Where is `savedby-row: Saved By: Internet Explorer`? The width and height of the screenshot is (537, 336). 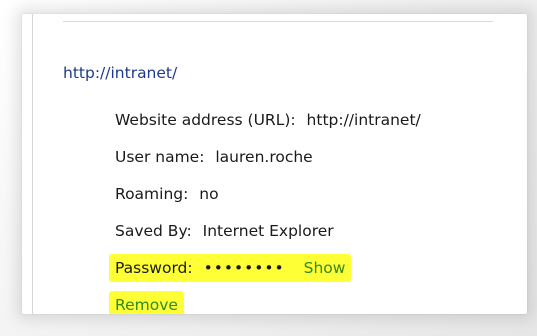
savedby-row: Saved By: Internet Explorer is located at coordinates (268, 231).